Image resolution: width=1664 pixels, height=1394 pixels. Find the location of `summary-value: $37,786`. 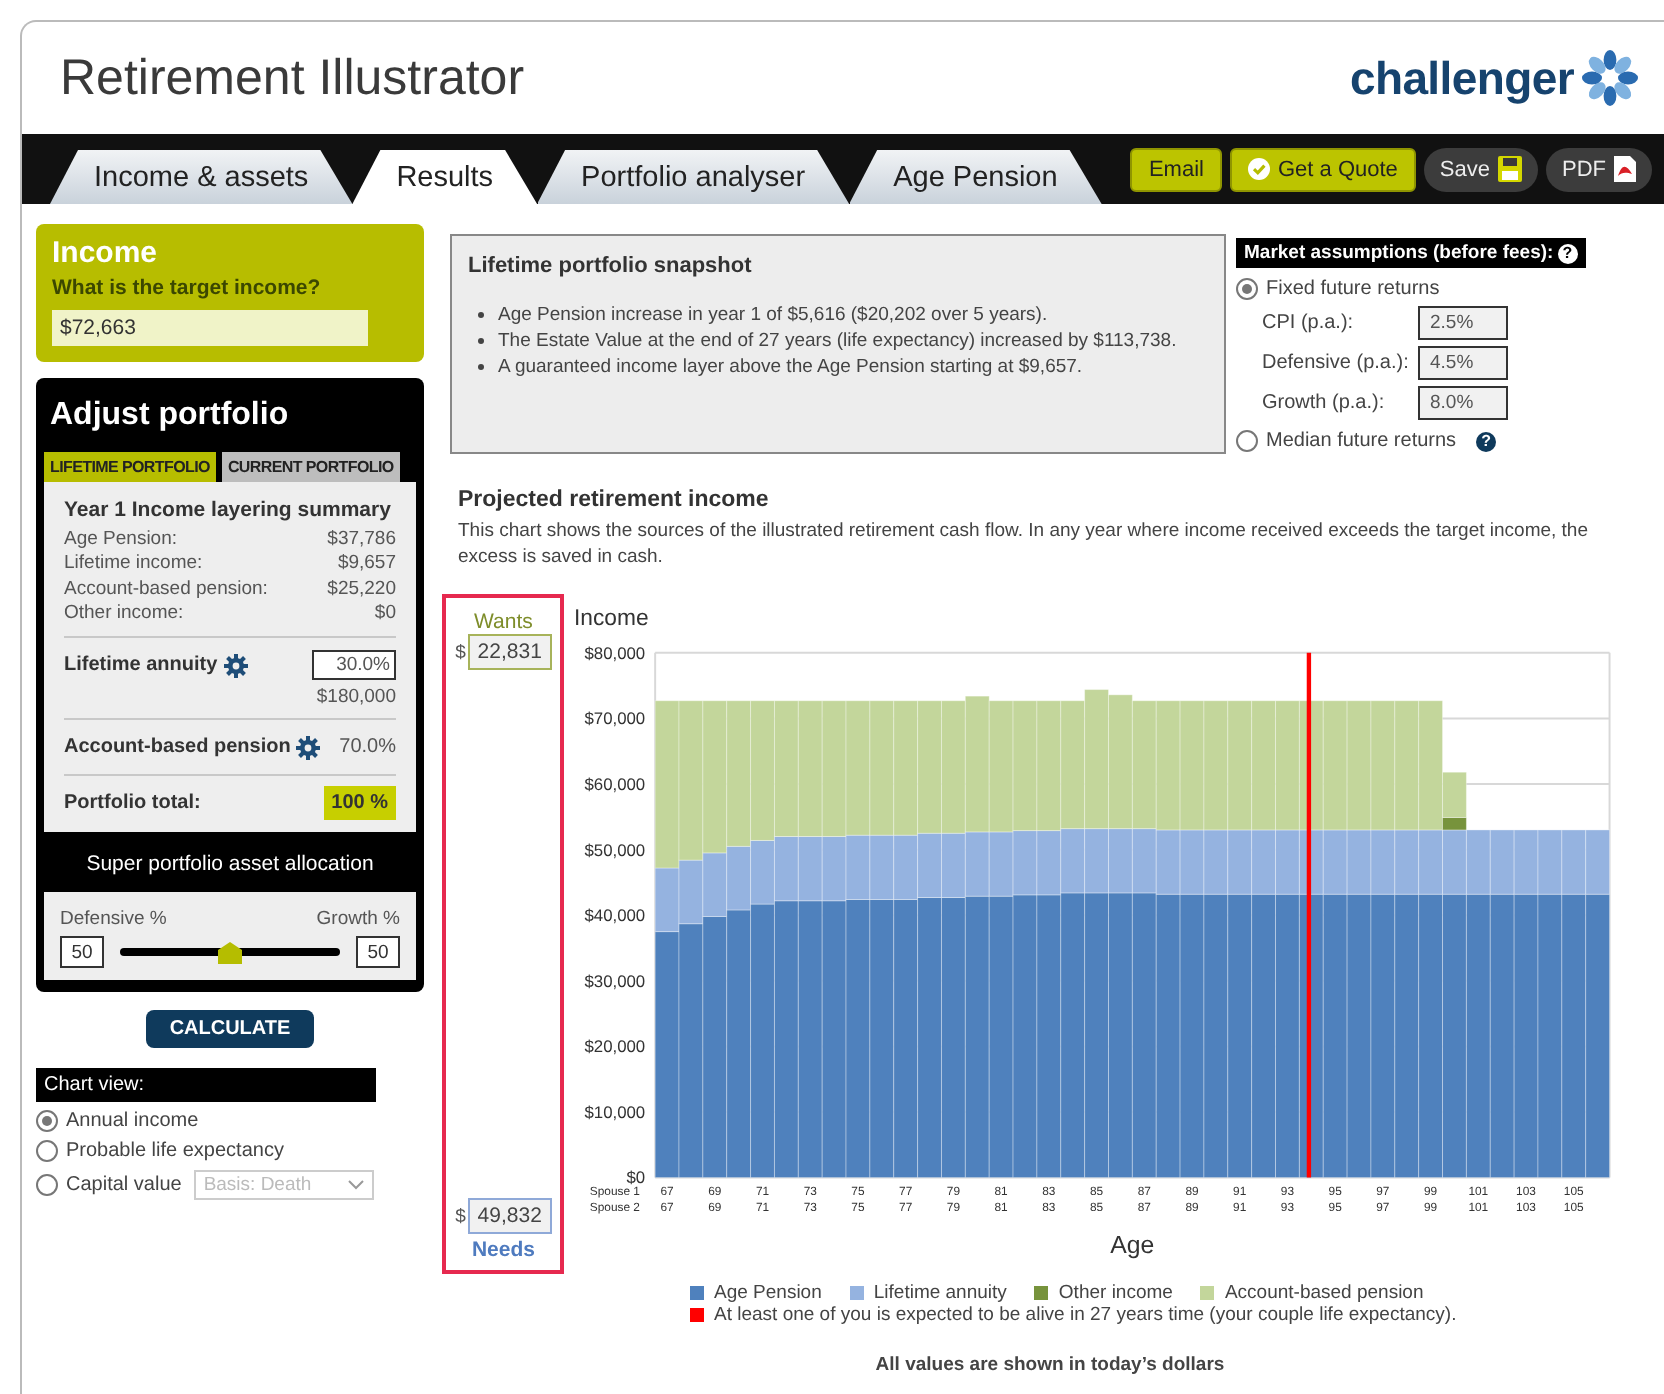

summary-value: $37,786 is located at coordinates (361, 540).